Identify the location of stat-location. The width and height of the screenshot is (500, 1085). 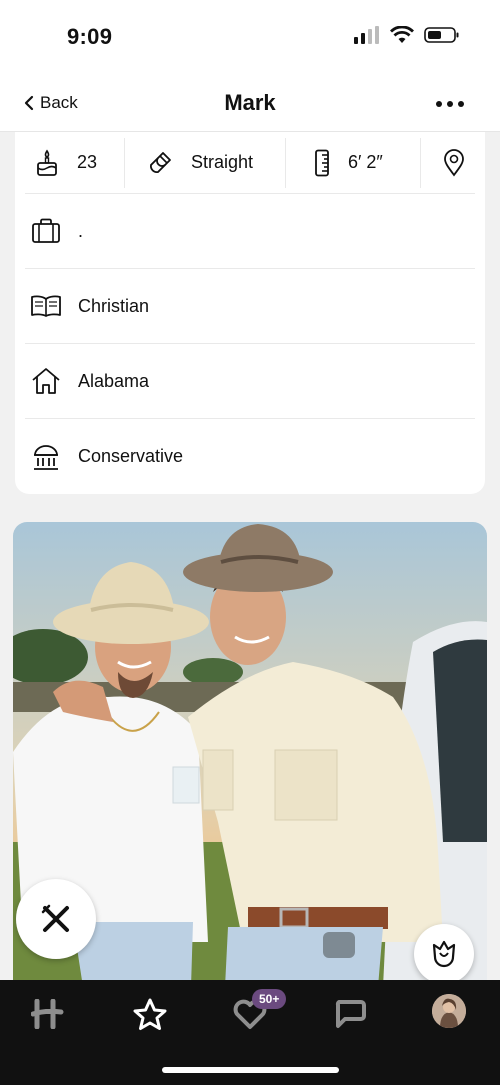
(448, 163).